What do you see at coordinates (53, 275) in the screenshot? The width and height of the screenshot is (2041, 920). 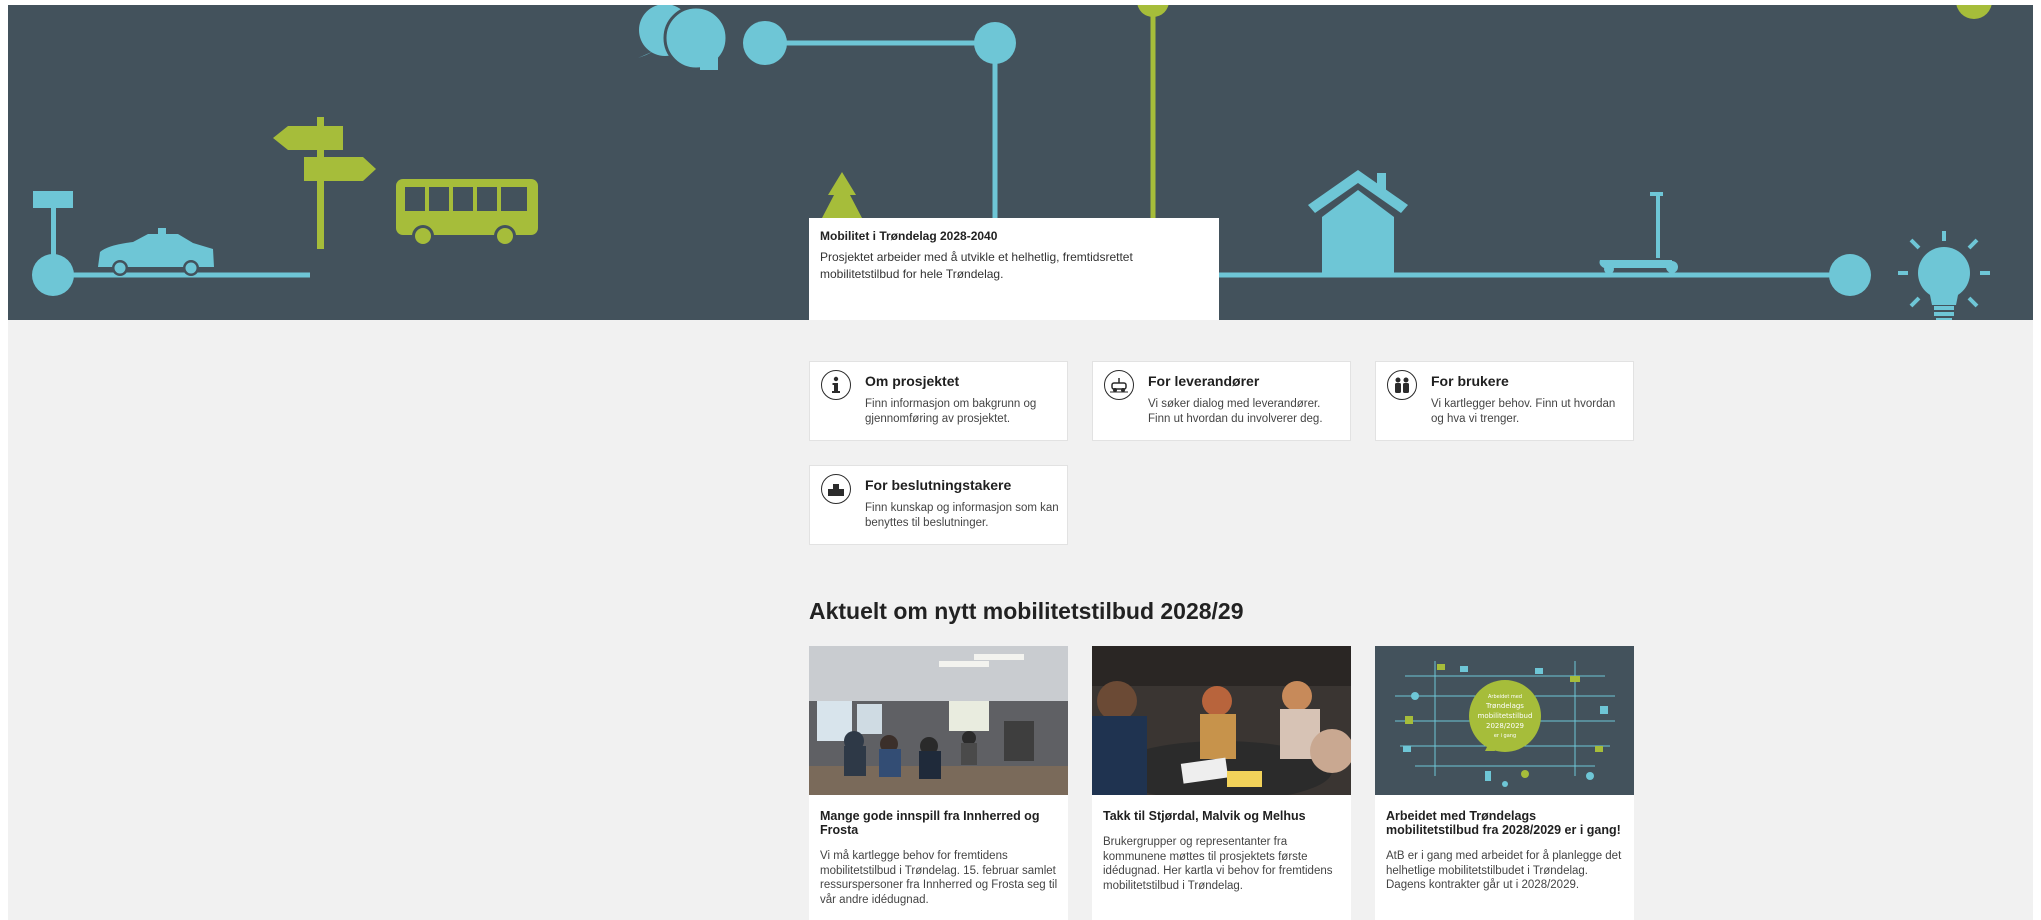 I see `start-node-icon` at bounding box center [53, 275].